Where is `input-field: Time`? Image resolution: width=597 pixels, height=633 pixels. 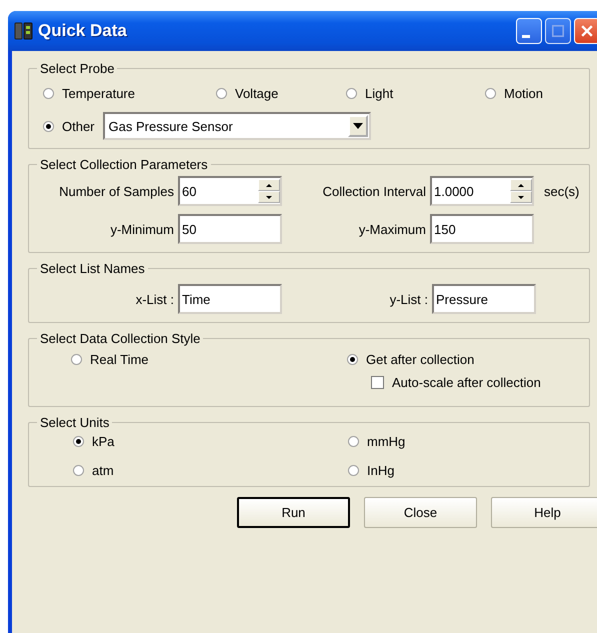
input-field: Time is located at coordinates (230, 299).